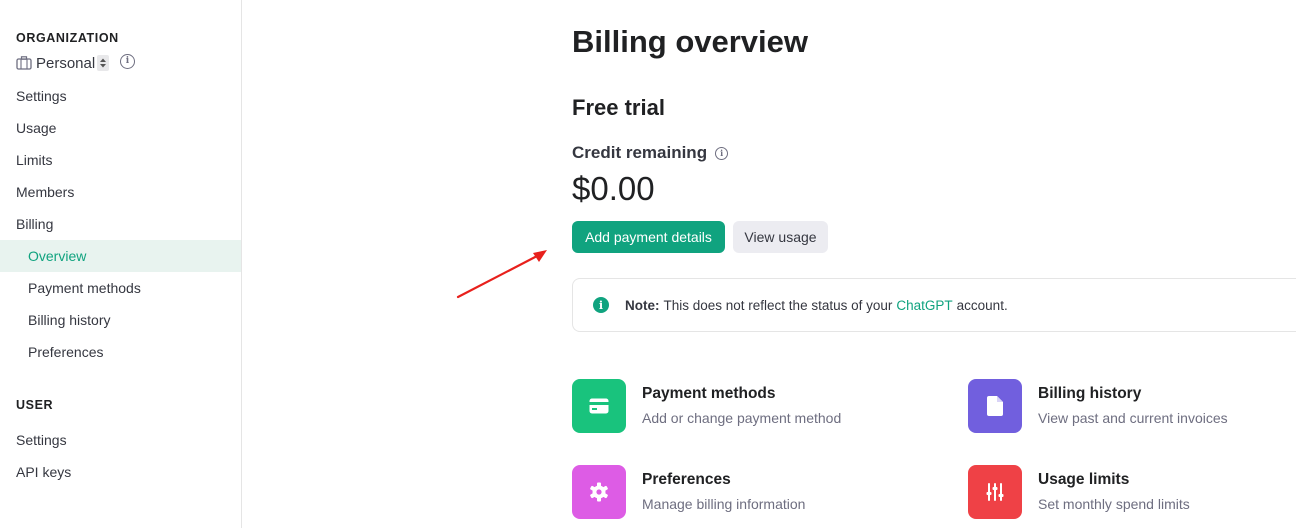  Describe the element at coordinates (66, 63) in the screenshot. I see `organization-name: Personal` at that location.